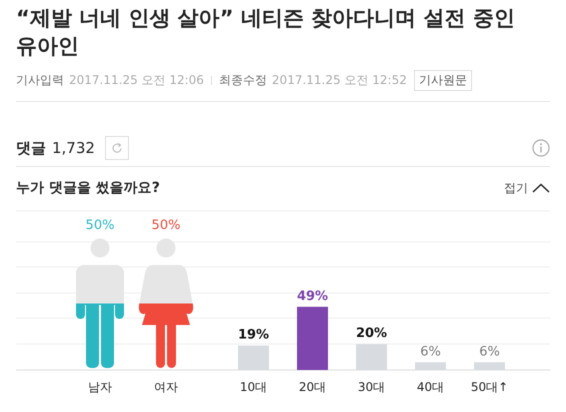 Image resolution: width=566 pixels, height=412 pixels. What do you see at coordinates (312, 387) in the screenshot?
I see `age-label: 20대` at bounding box center [312, 387].